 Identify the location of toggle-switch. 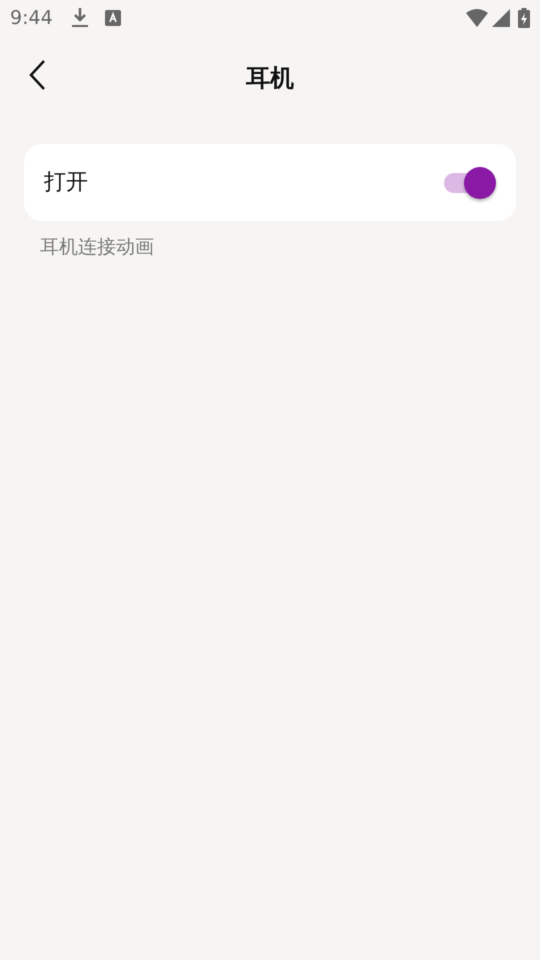
(469, 183).